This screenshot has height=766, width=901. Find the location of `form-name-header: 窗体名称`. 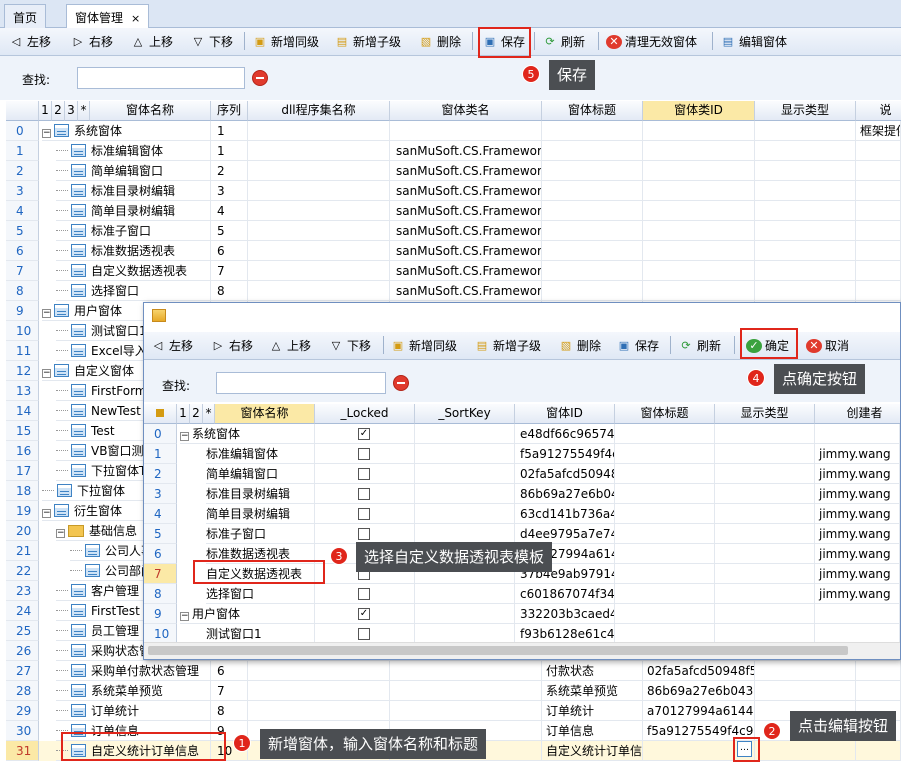

form-name-header: 窗体名称 is located at coordinates (265, 414).